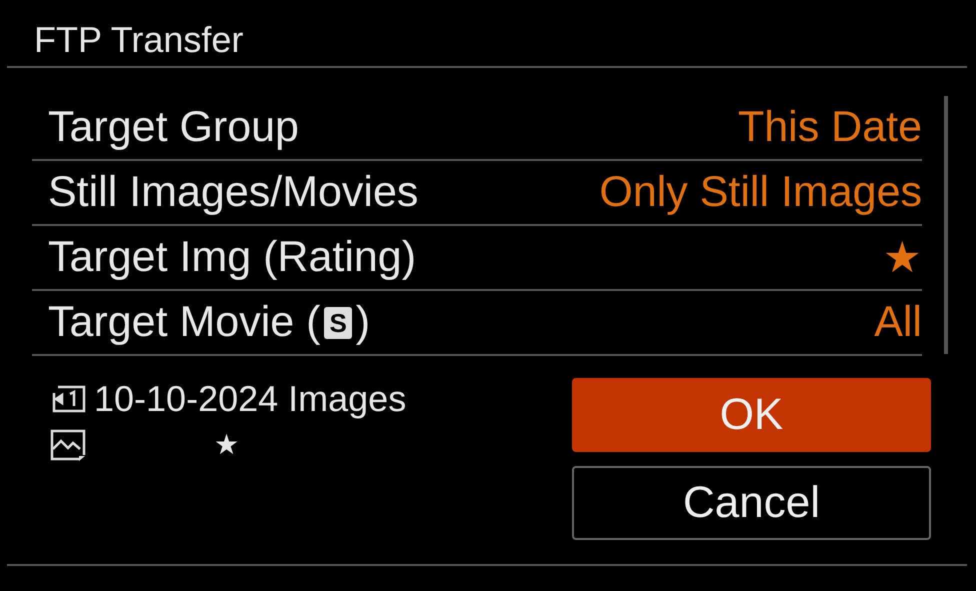 The width and height of the screenshot is (976, 591). I want to click on setting-label: Still Images/Movies, so click(233, 192).